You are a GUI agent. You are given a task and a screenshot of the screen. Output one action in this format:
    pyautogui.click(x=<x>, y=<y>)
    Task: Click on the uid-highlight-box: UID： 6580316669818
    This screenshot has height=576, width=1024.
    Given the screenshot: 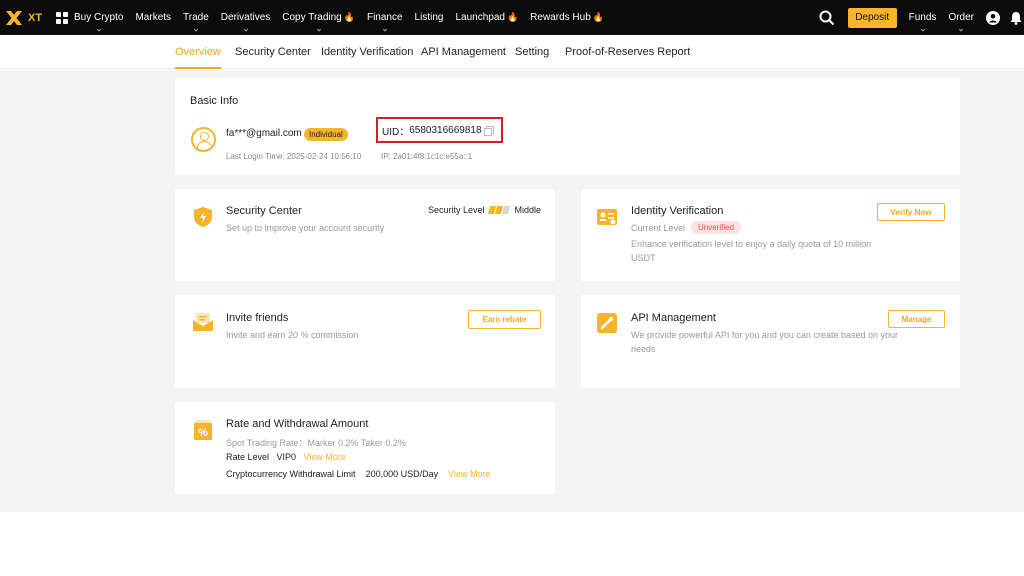 What is the action you would take?
    pyautogui.click(x=439, y=130)
    